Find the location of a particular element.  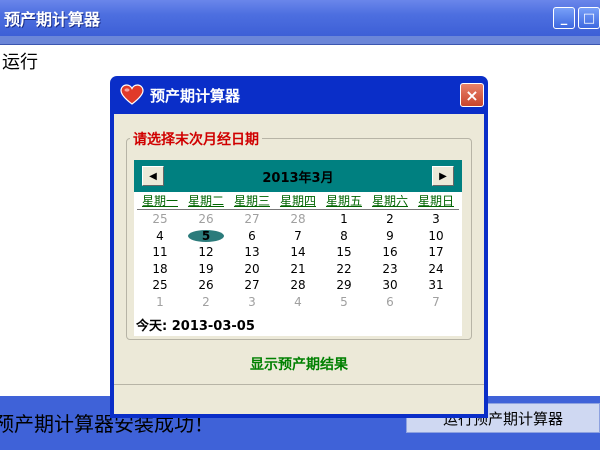

window-controls: _ □ is located at coordinates (576, 18).